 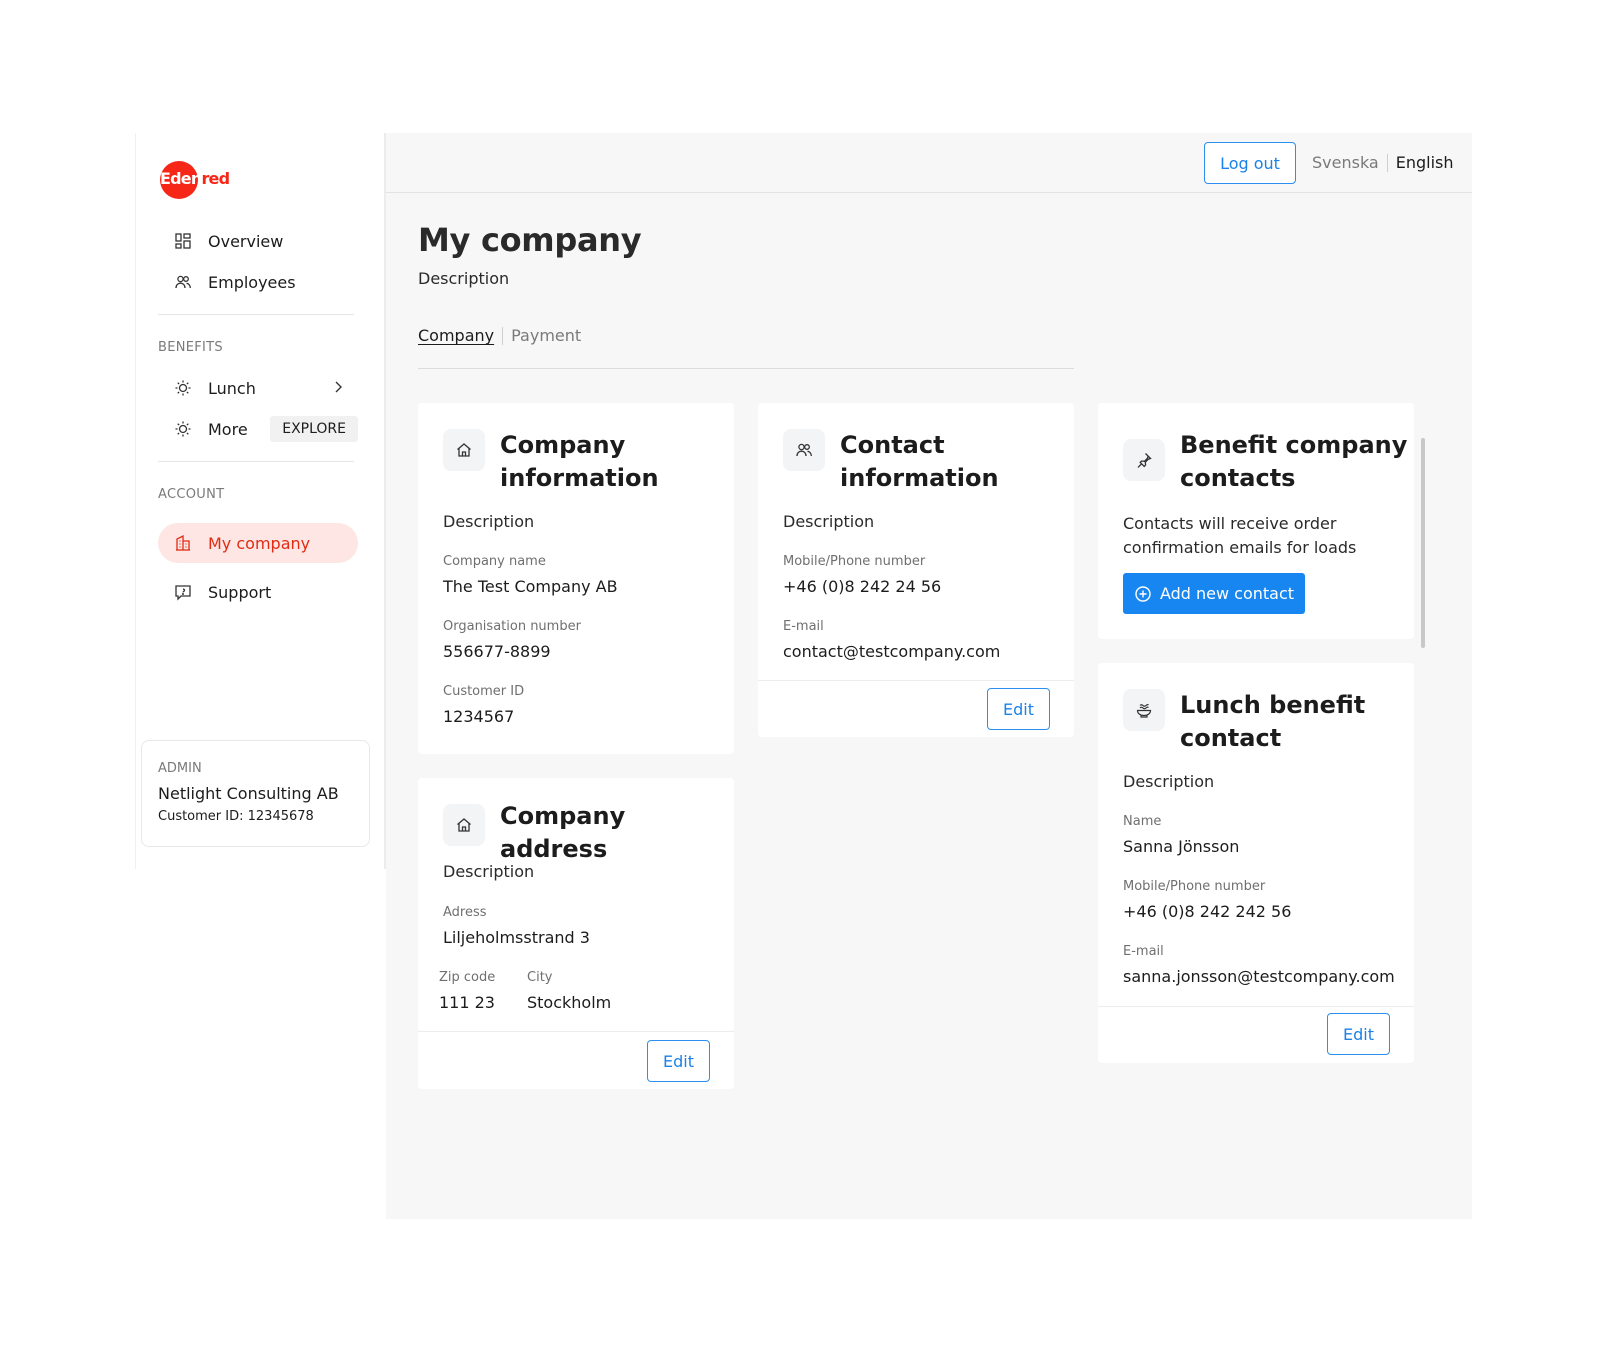 What do you see at coordinates (236, 816) in the screenshot?
I see `admin-customer-id: Customer ID: 12345678` at bounding box center [236, 816].